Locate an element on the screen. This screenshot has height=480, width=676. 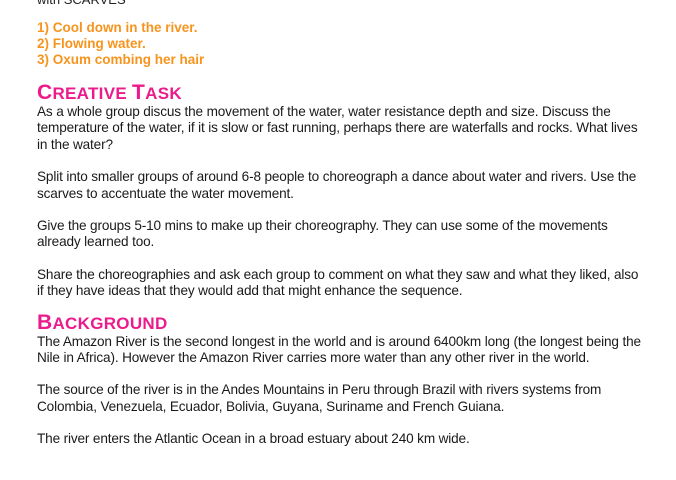
movement-step-2: 2) Flowing water. is located at coordinates (91, 43).